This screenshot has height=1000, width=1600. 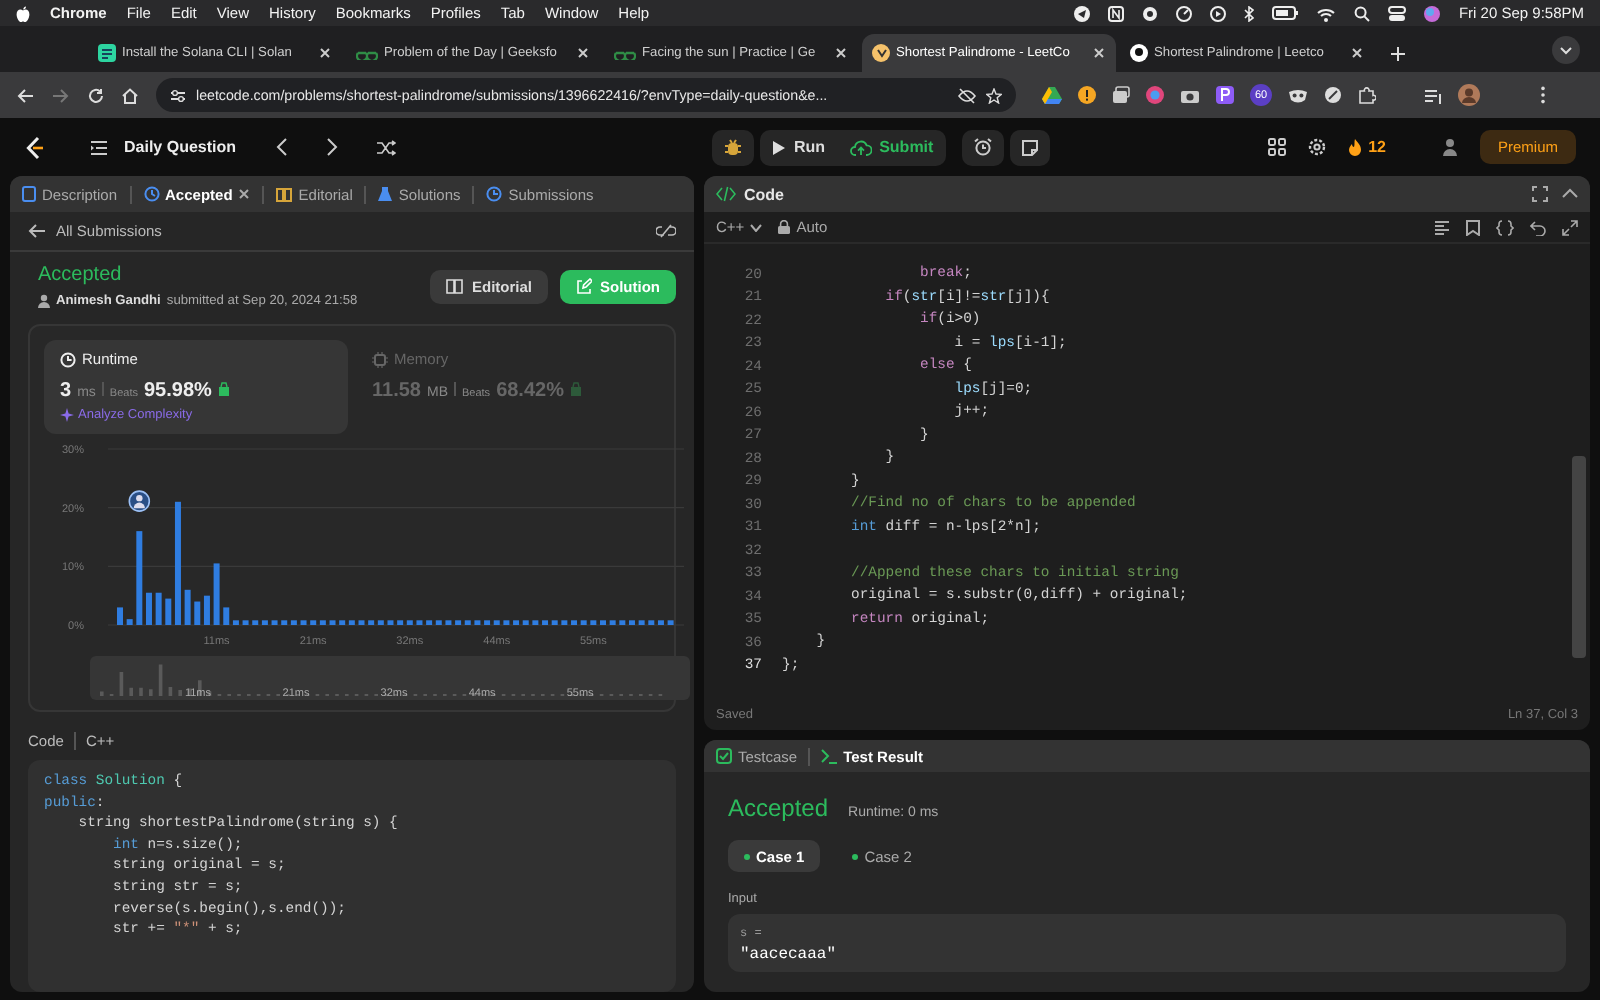 What do you see at coordinates (1570, 227) in the screenshot?
I see `expand-icon` at bounding box center [1570, 227].